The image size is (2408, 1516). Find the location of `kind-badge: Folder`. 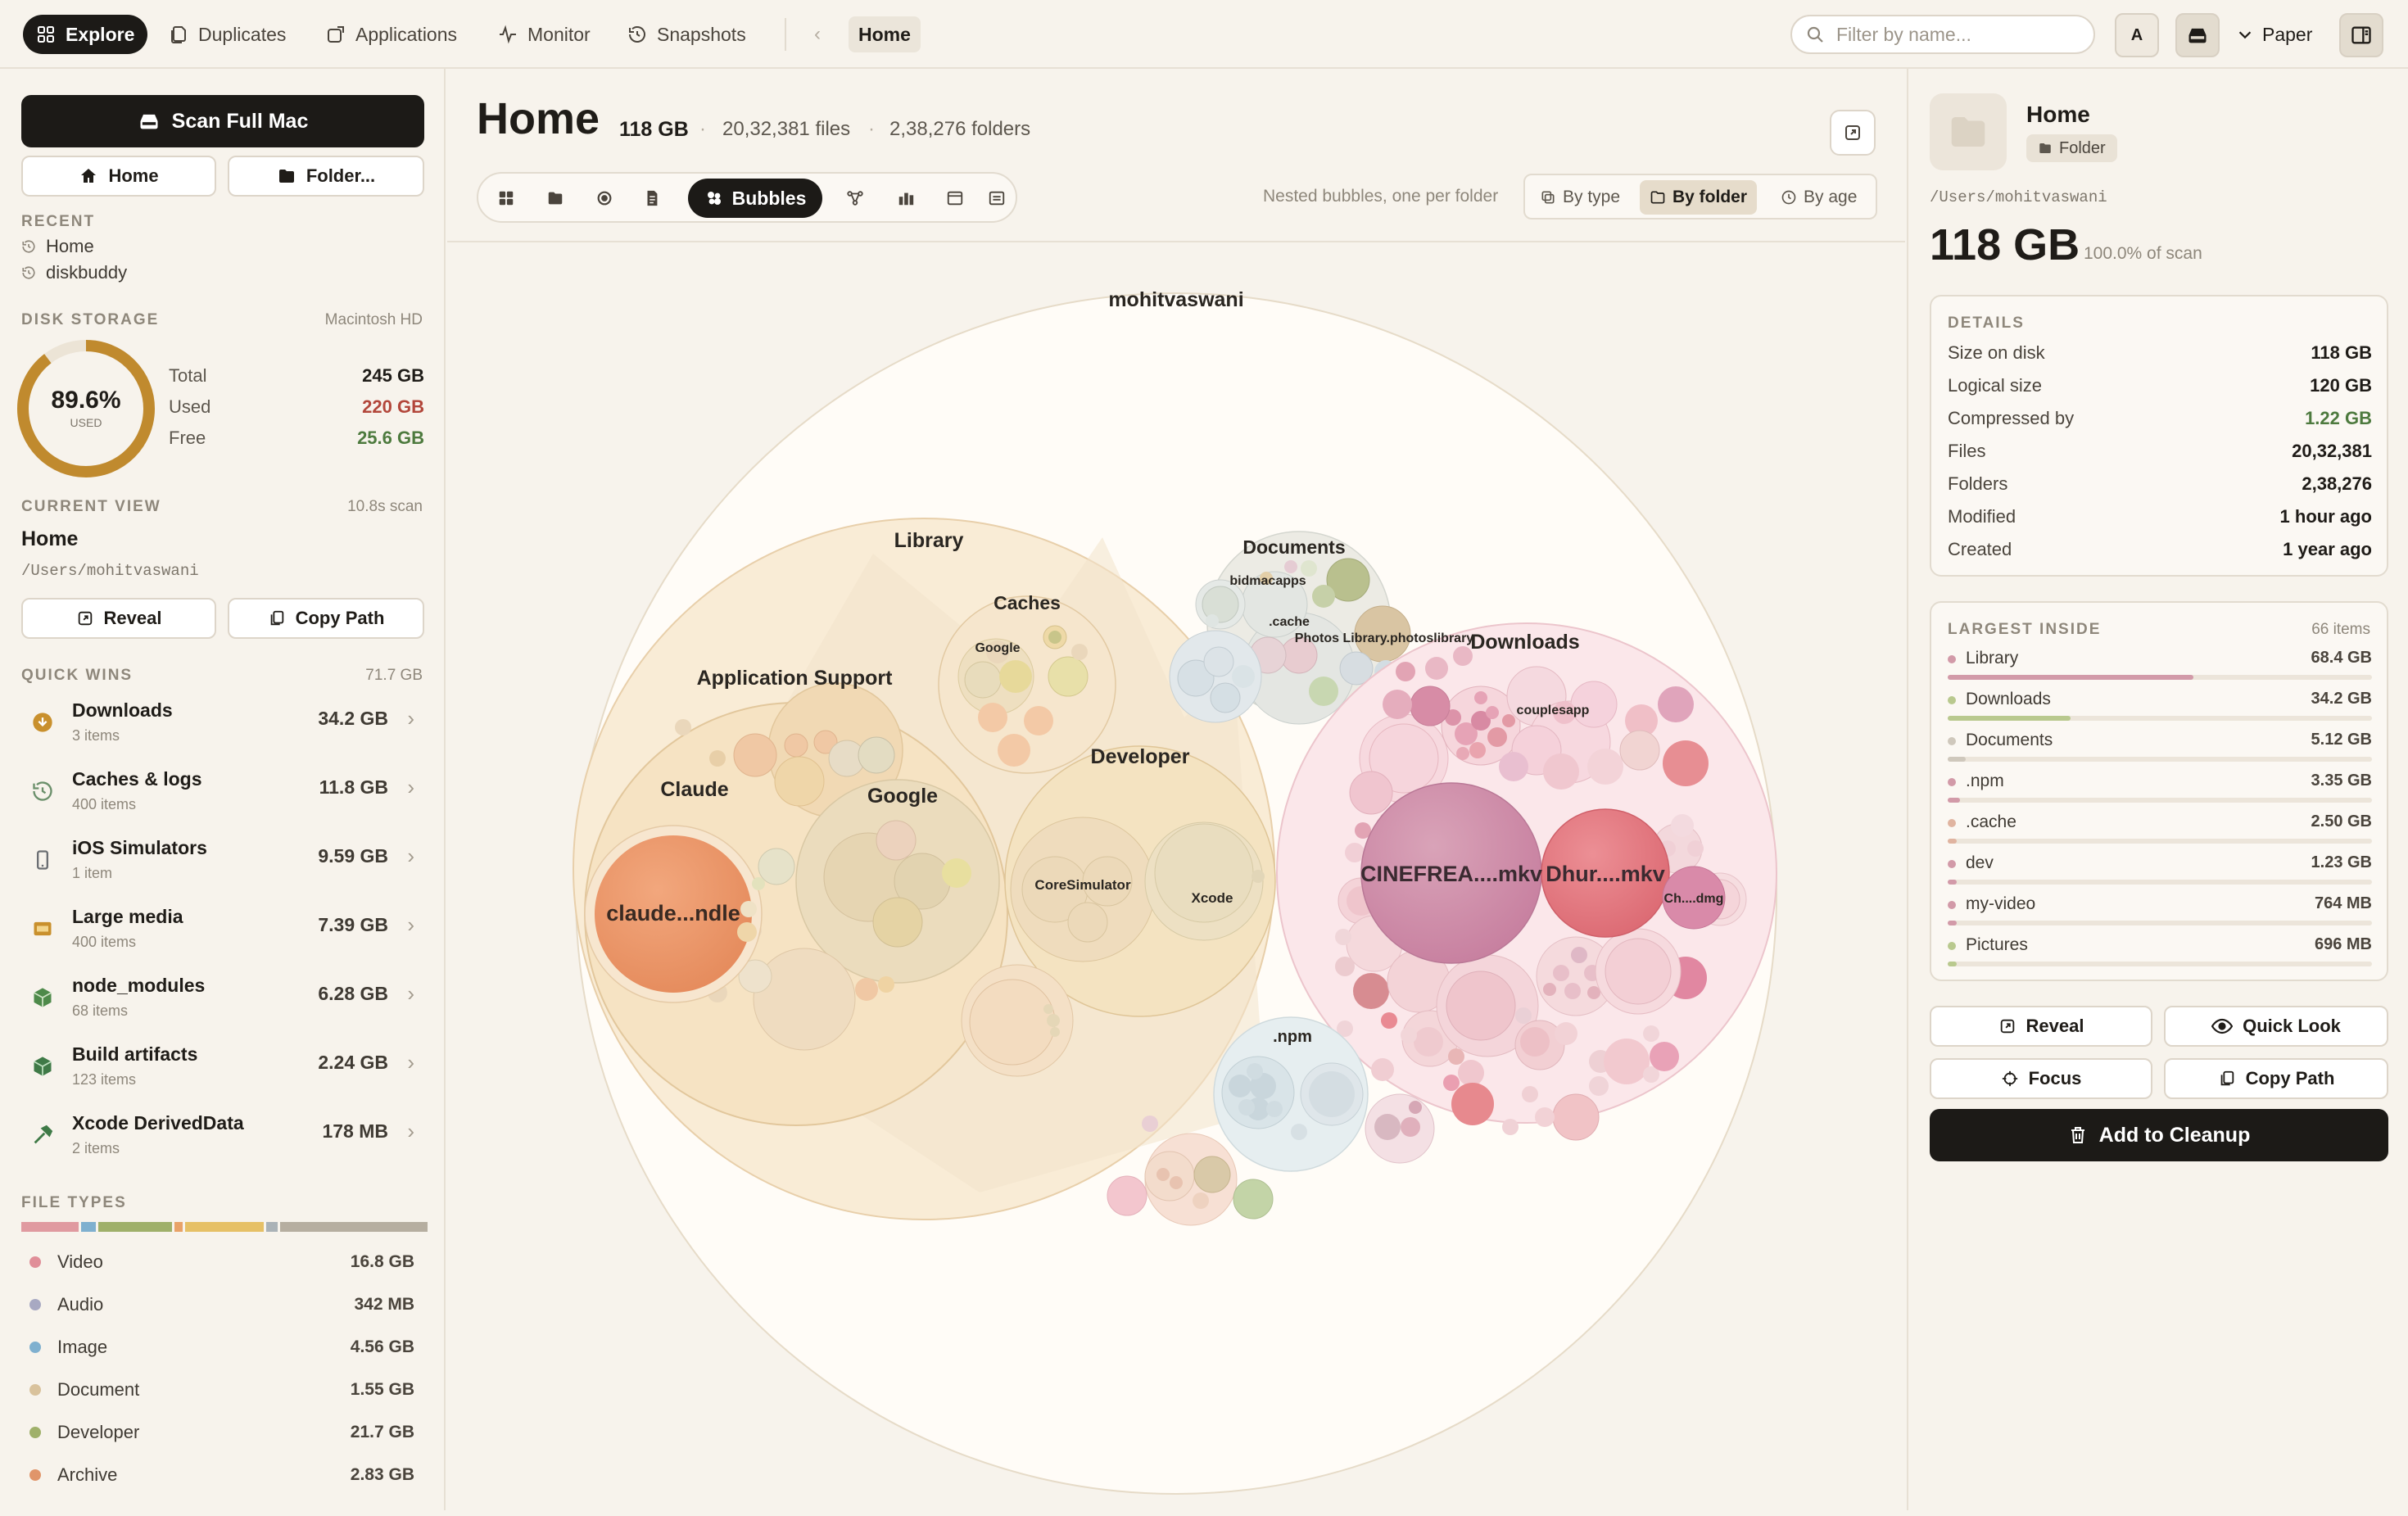

kind-badge: Folder is located at coordinates (2071, 148).